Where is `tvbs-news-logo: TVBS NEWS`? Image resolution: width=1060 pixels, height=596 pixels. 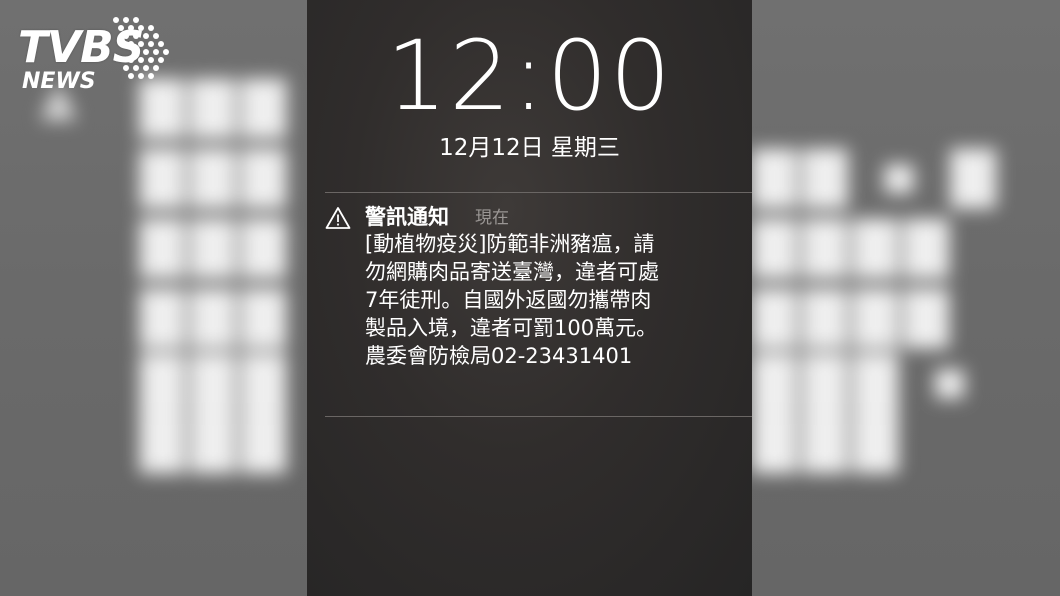 tvbs-news-logo: TVBS NEWS is located at coordinates (94, 55).